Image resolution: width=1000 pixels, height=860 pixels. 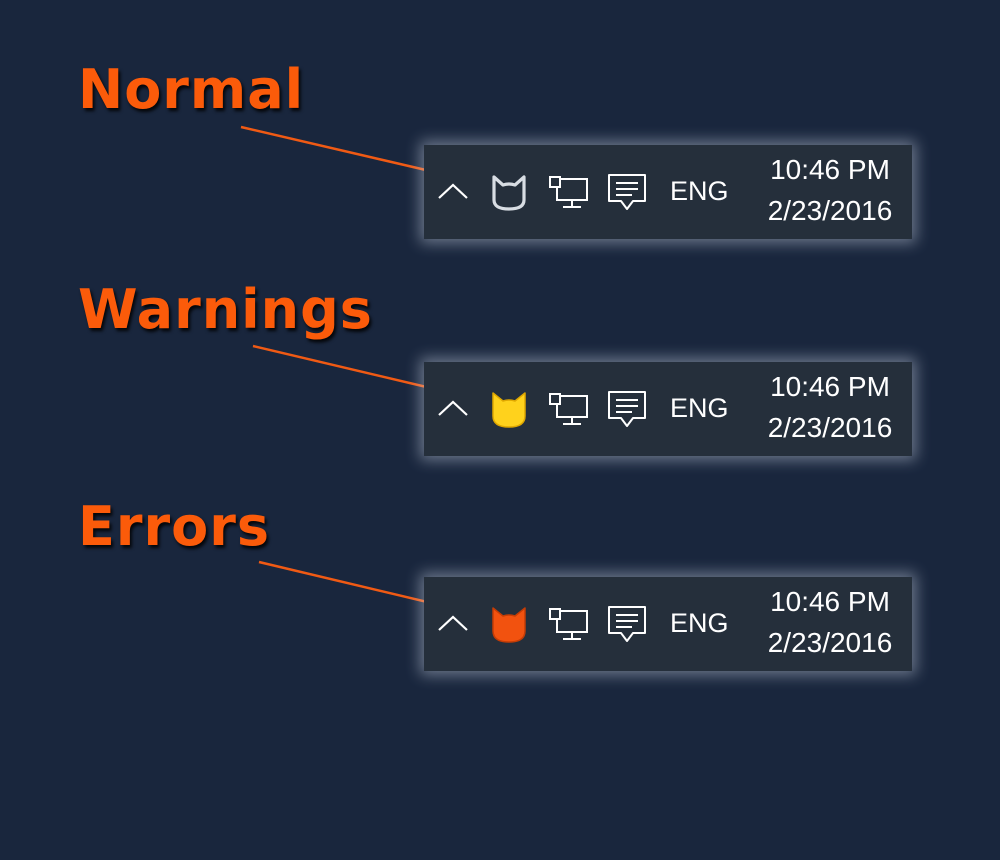 What do you see at coordinates (191, 89) in the screenshot?
I see `heading-normal: Normal` at bounding box center [191, 89].